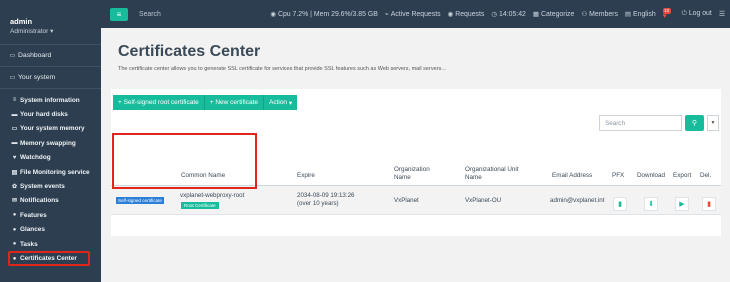  I want to click on caret-down-icon: ▼, so click(713, 123).